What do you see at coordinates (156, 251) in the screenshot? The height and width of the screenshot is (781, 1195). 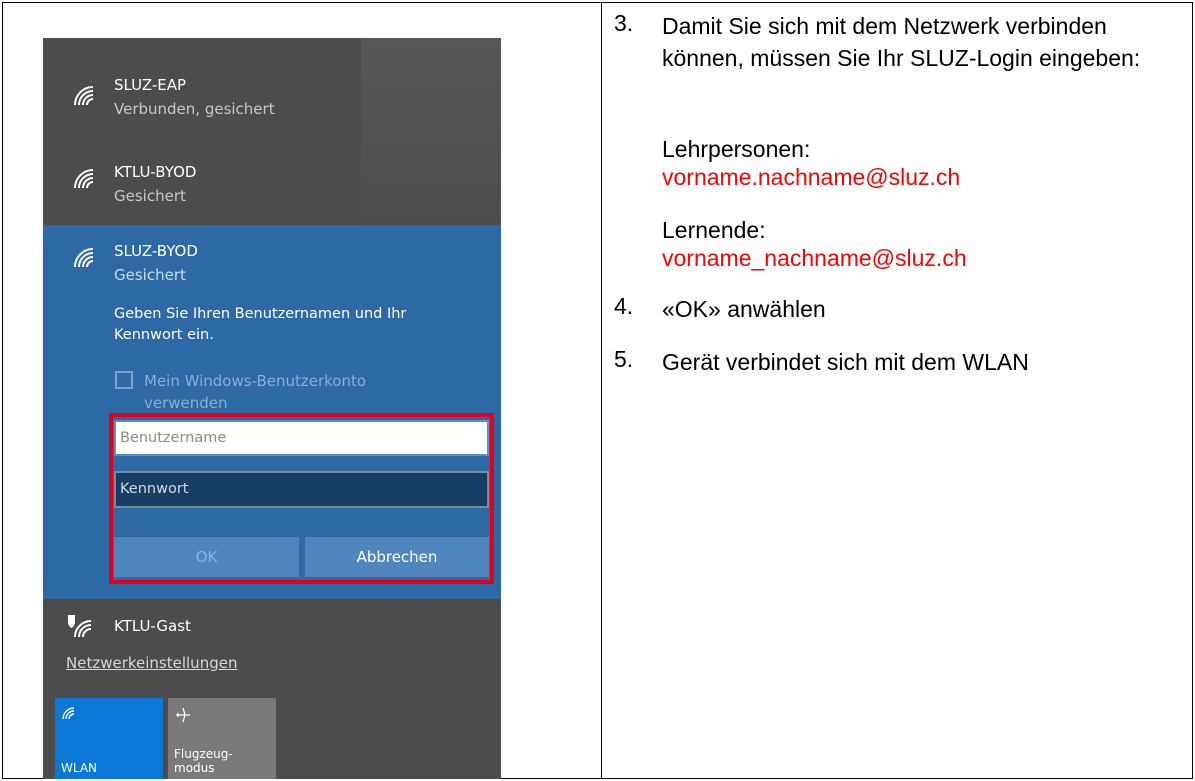 I see `network-name: SLUZ-BYOD` at bounding box center [156, 251].